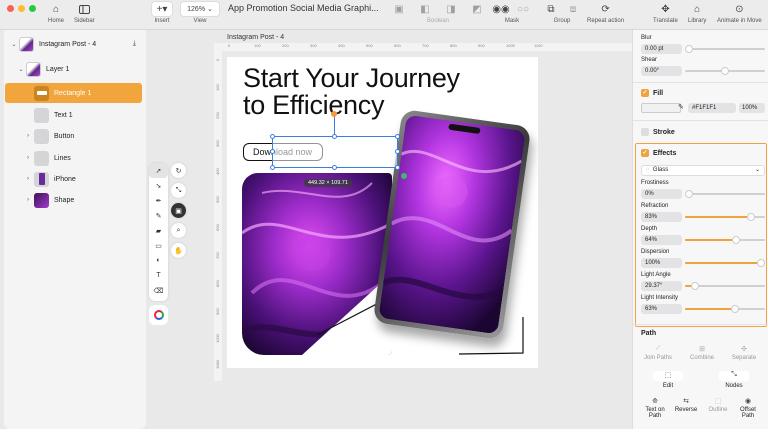 Image resolution: width=768 pixels, height=429 pixels. What do you see at coordinates (158, 245) in the screenshot?
I see `rectangle-tool-icon: ▭` at bounding box center [158, 245].